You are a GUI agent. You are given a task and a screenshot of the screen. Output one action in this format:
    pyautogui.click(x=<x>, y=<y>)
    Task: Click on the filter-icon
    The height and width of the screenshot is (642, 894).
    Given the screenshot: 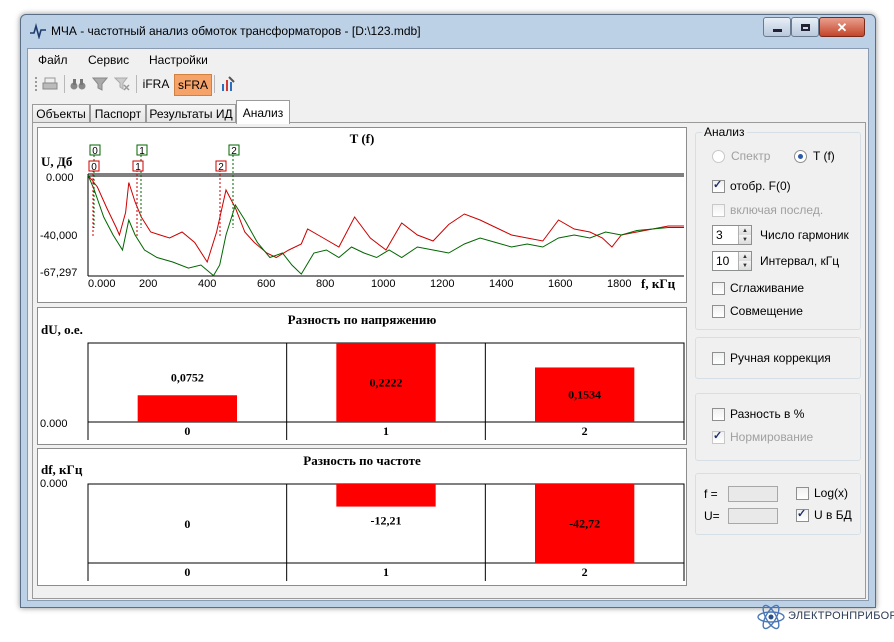 What is the action you would take?
    pyautogui.click(x=100, y=84)
    